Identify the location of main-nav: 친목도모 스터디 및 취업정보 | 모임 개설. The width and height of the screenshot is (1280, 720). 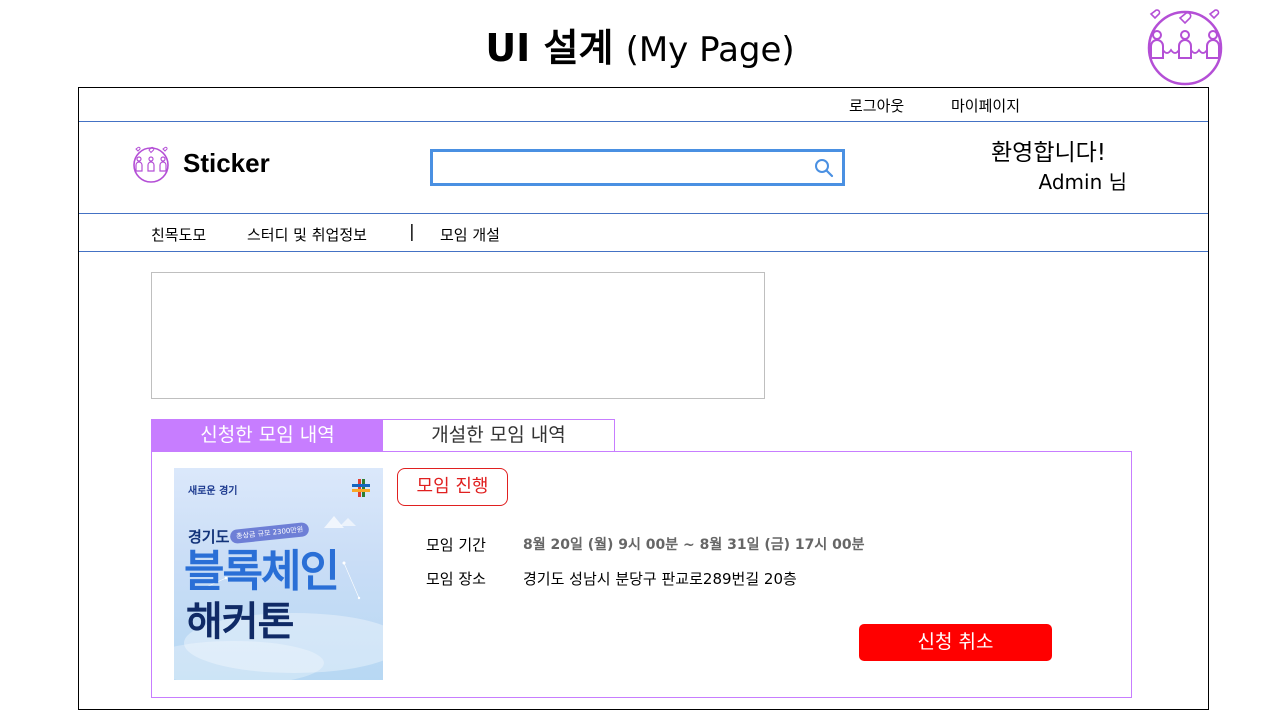
(643, 233).